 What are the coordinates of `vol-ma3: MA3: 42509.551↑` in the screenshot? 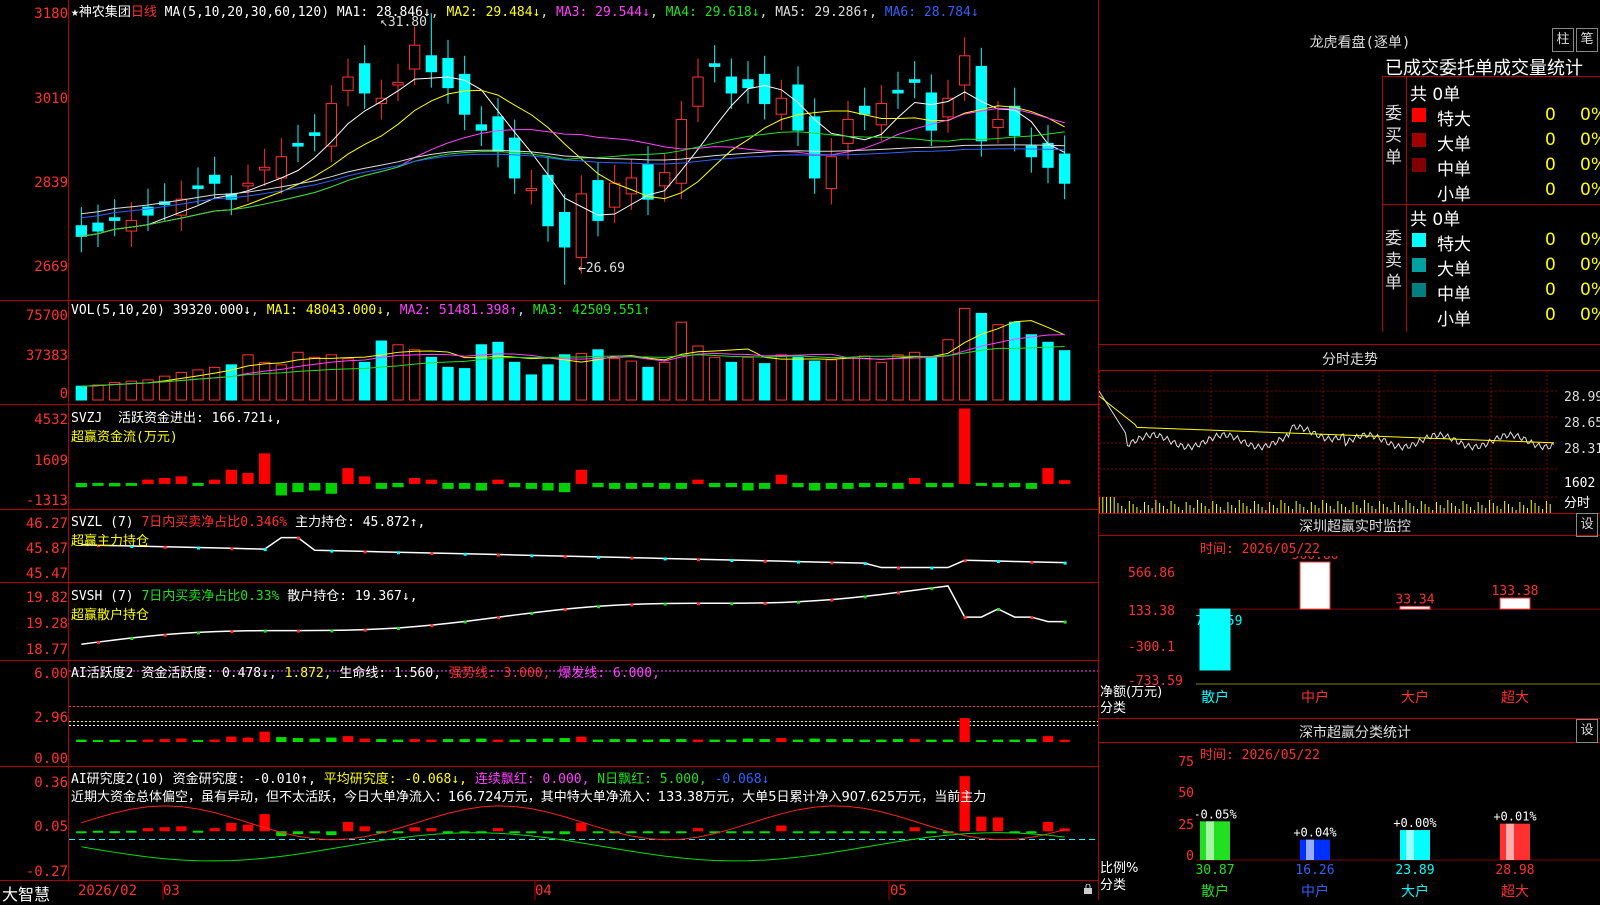 It's located at (591, 310).